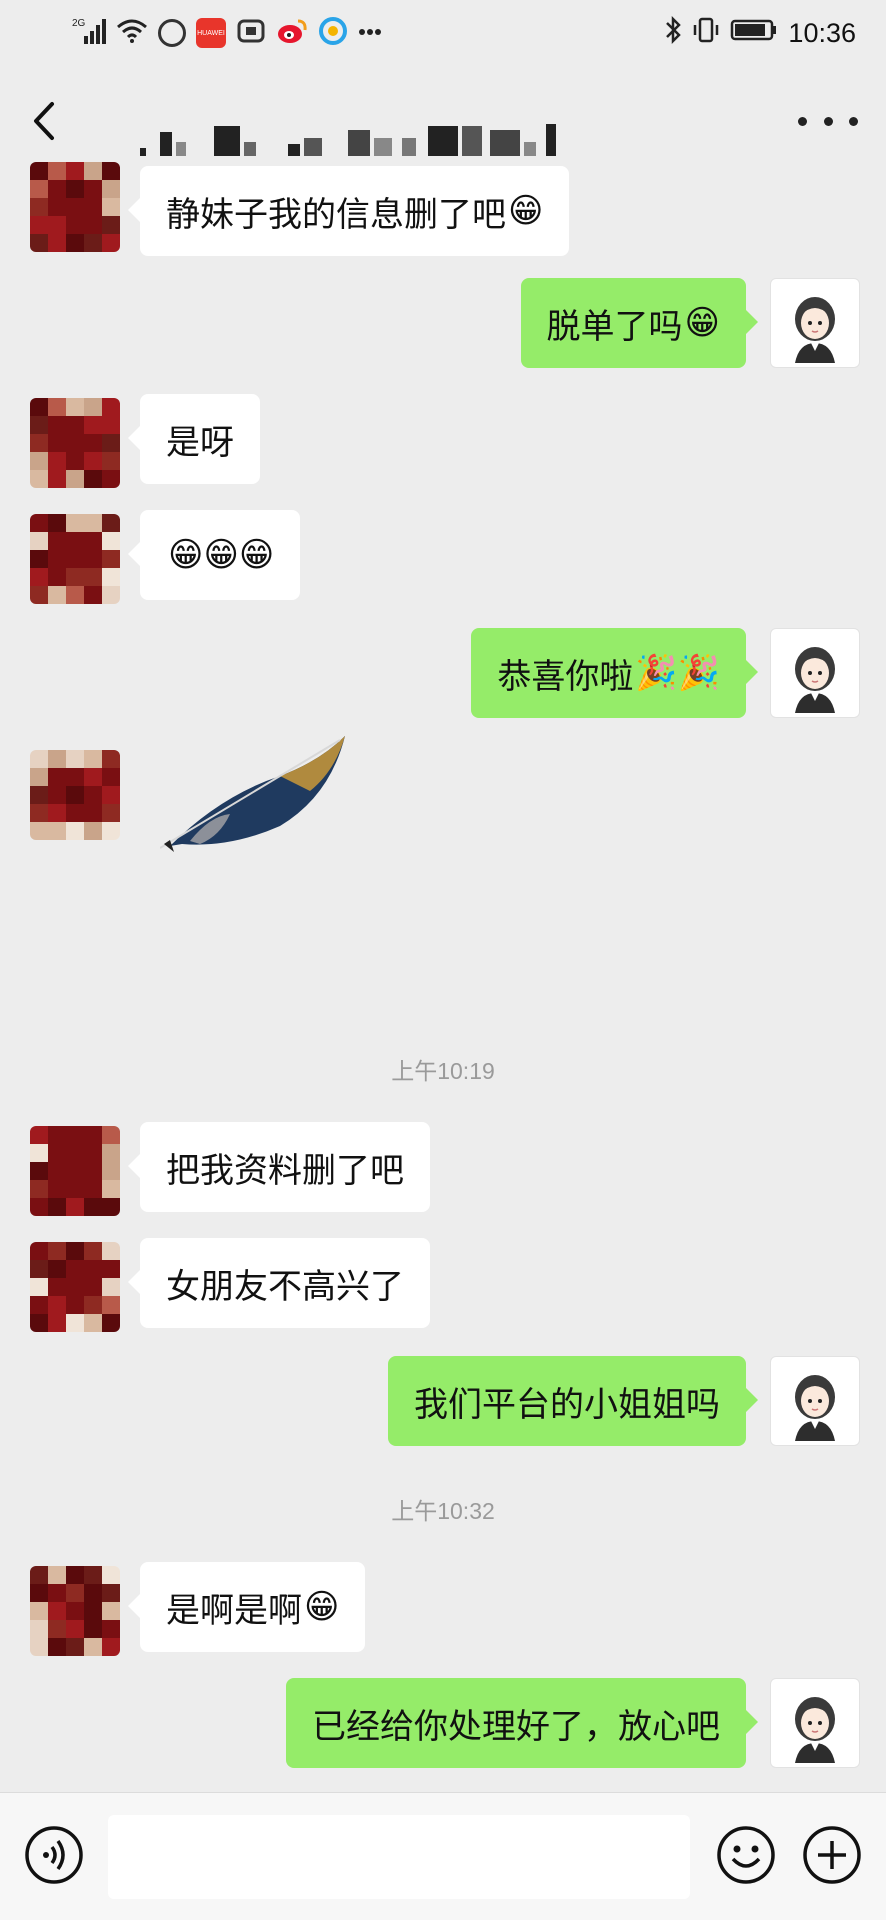  I want to click on more-functions-button, so click(832, 1855).